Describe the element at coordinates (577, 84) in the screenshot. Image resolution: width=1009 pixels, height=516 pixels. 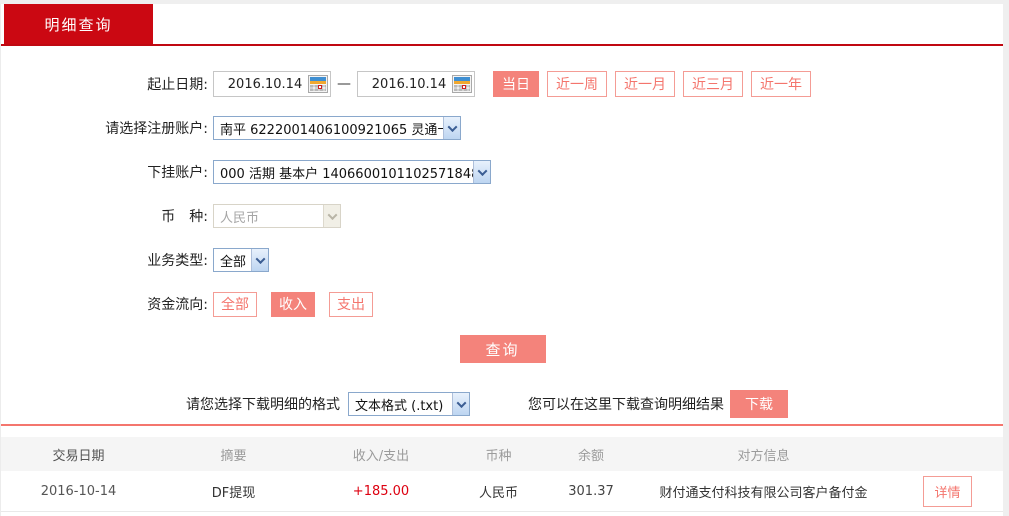
I see `quick-range-week-button: 近一周` at that location.